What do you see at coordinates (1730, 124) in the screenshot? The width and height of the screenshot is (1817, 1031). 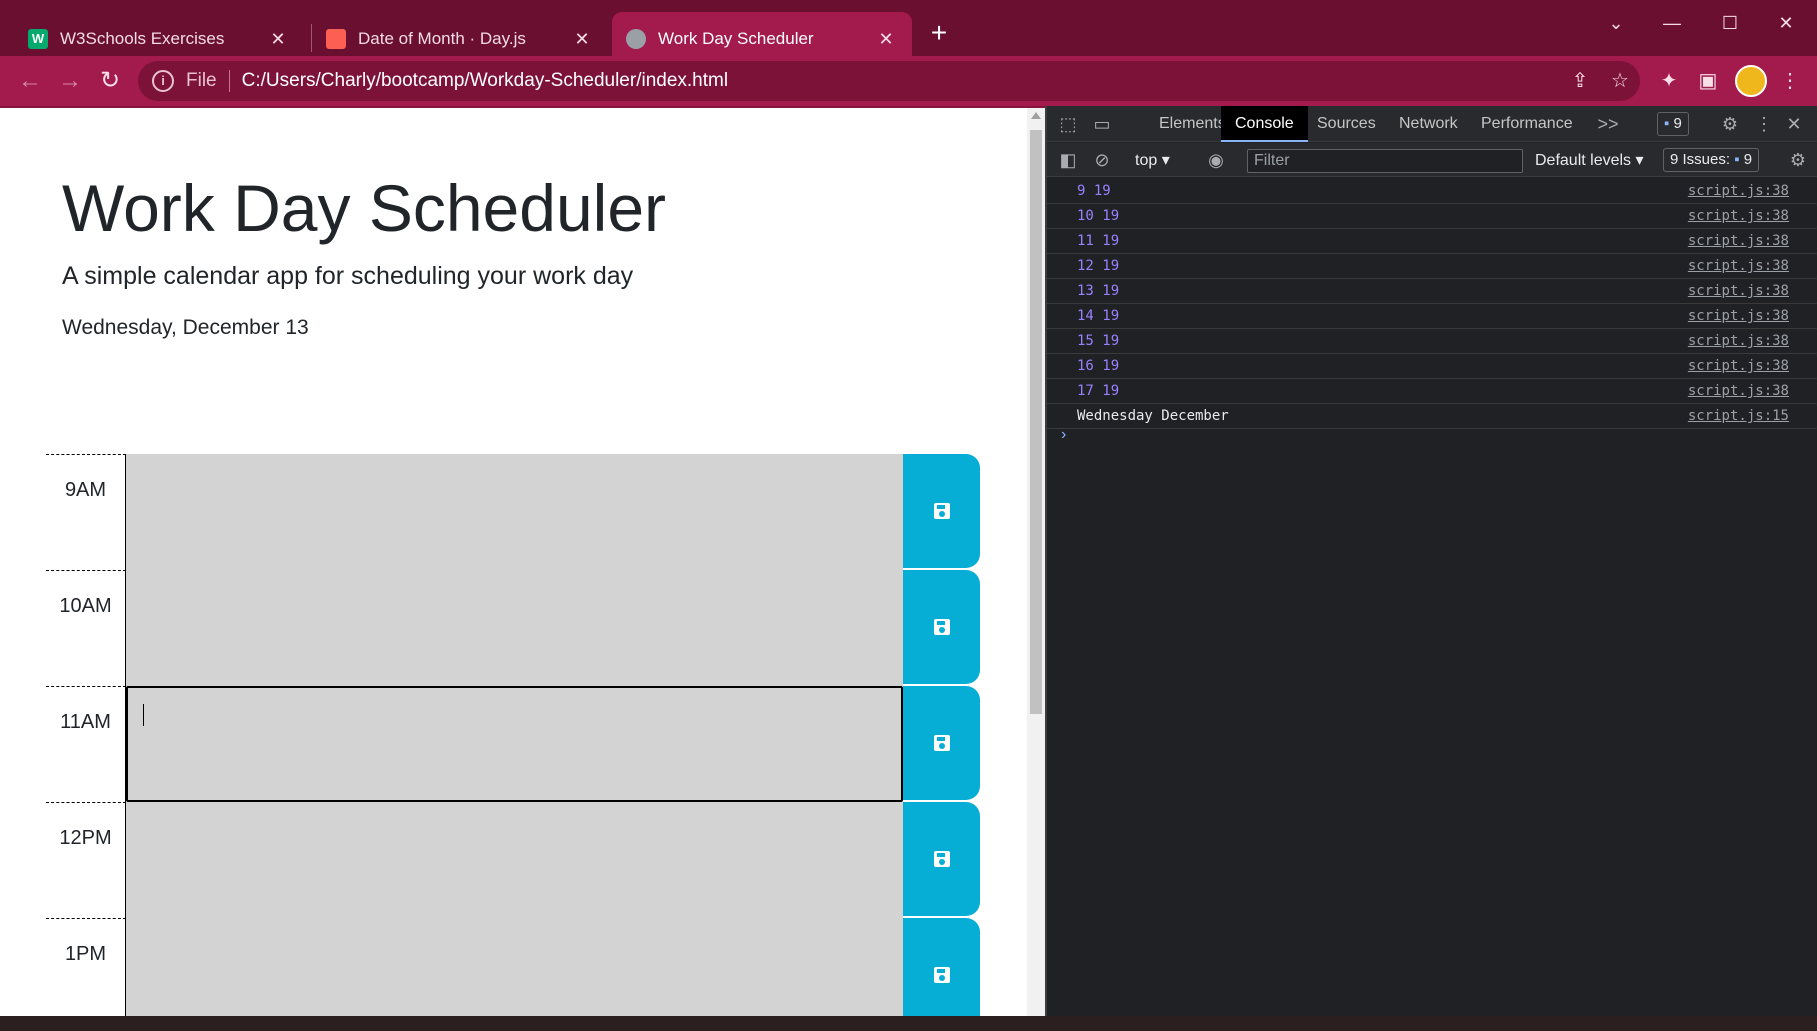 I see `settings-gear-icon: ⚙` at bounding box center [1730, 124].